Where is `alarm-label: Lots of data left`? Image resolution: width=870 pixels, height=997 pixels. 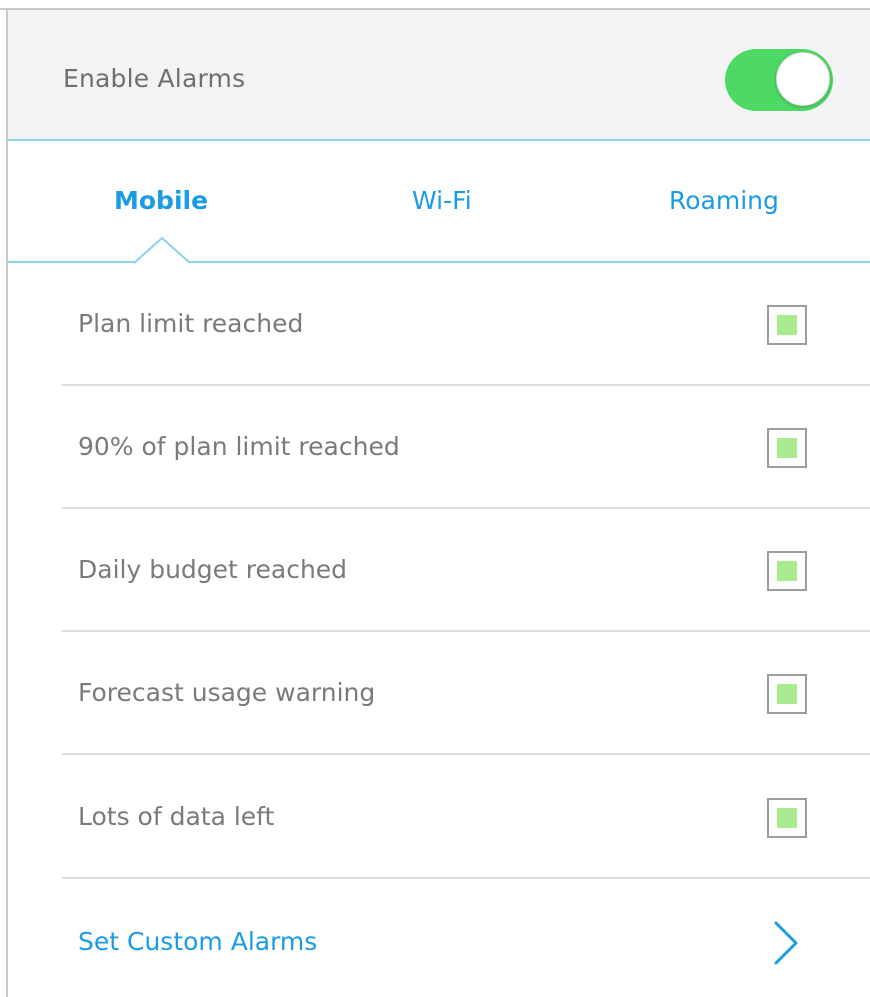
alarm-label: Lots of data left is located at coordinates (176, 816).